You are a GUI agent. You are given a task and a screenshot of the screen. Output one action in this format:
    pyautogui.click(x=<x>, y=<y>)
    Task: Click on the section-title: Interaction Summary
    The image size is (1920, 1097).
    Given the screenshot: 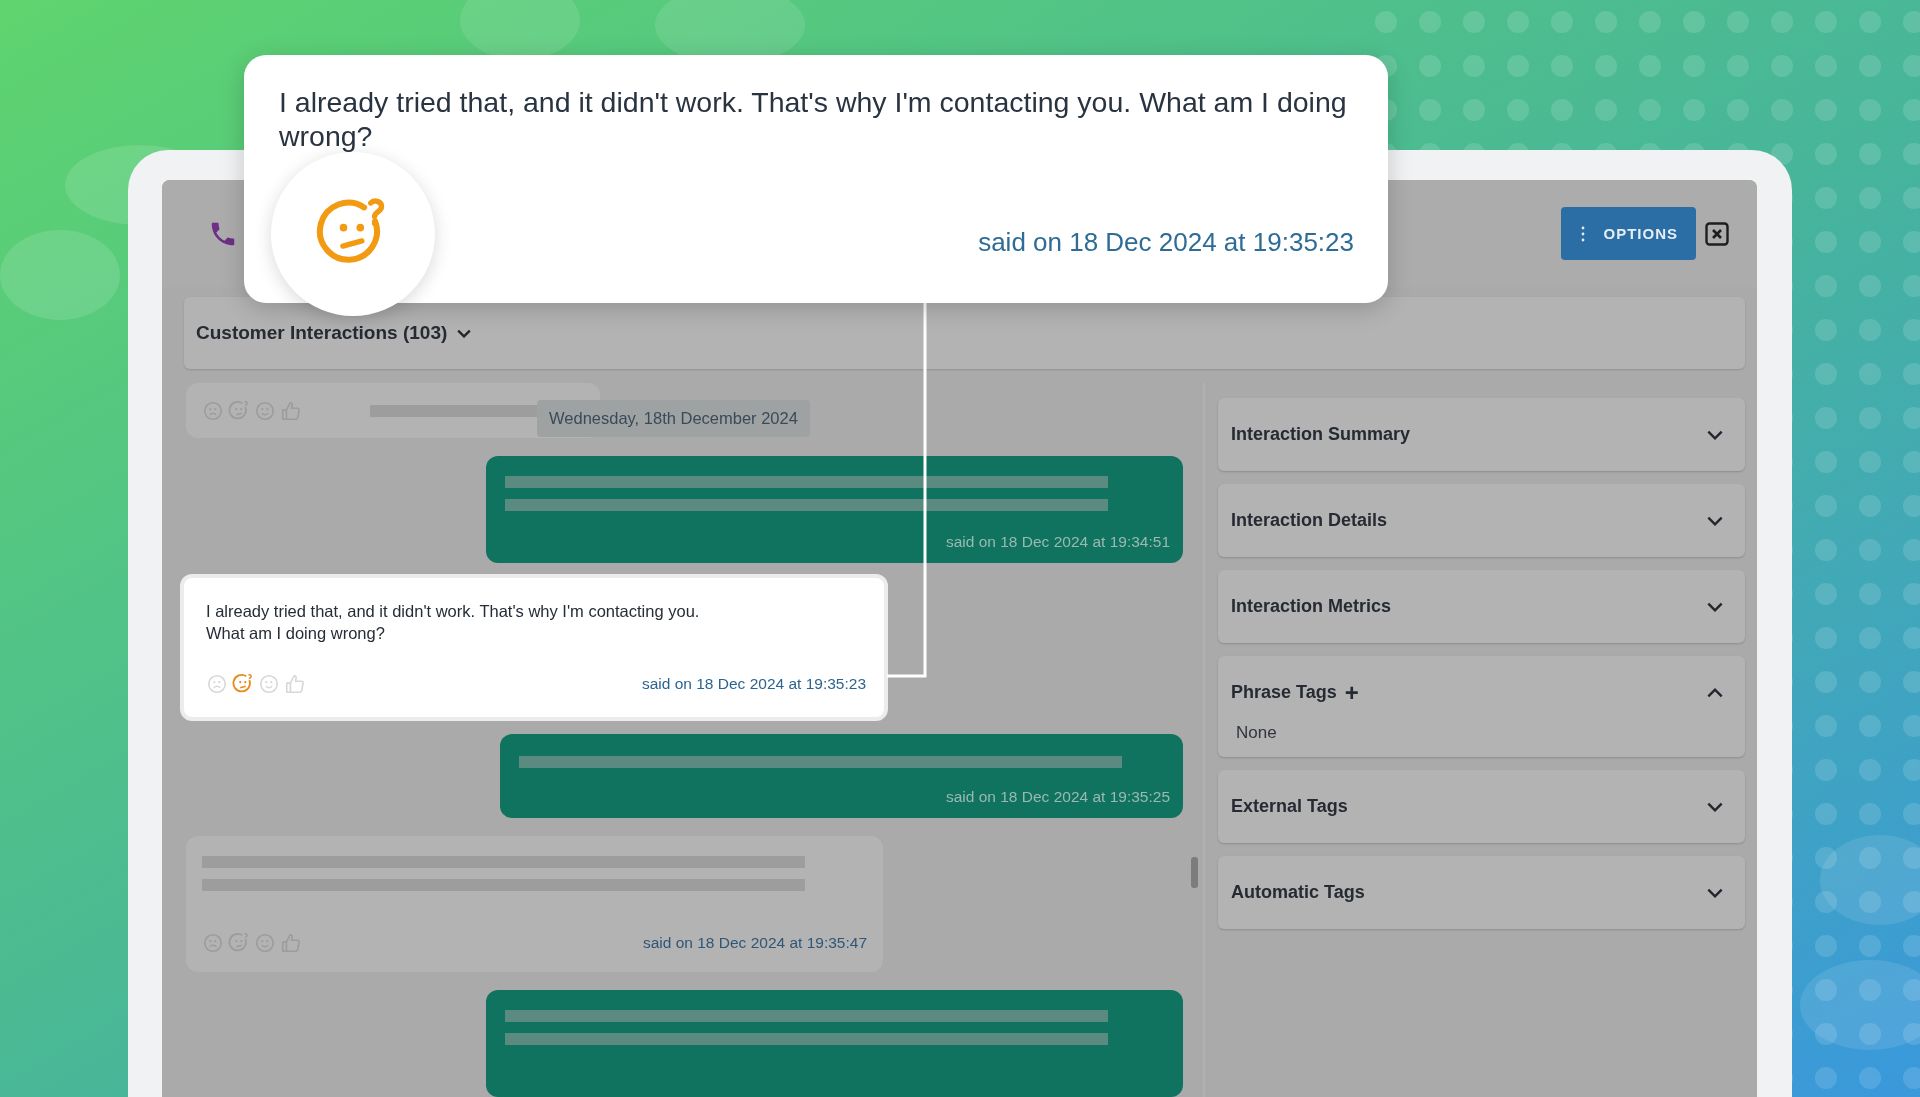 What is the action you would take?
    pyautogui.click(x=1321, y=434)
    